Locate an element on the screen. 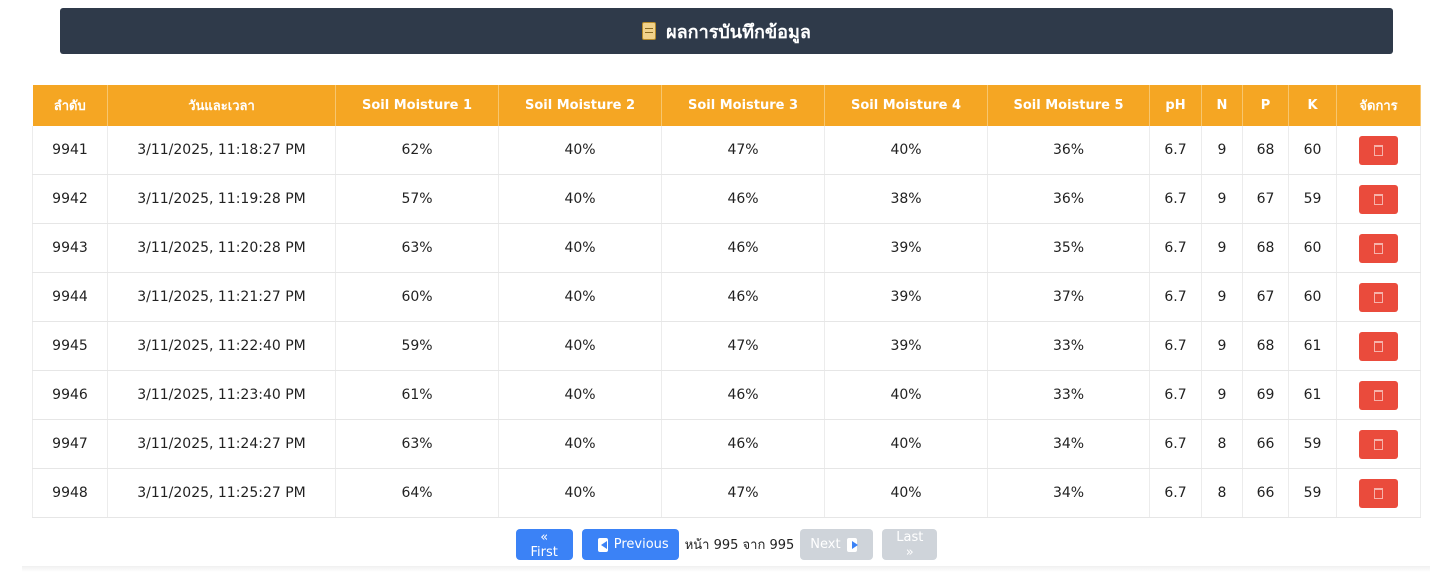  cell-sm1: 63% is located at coordinates (417, 444).